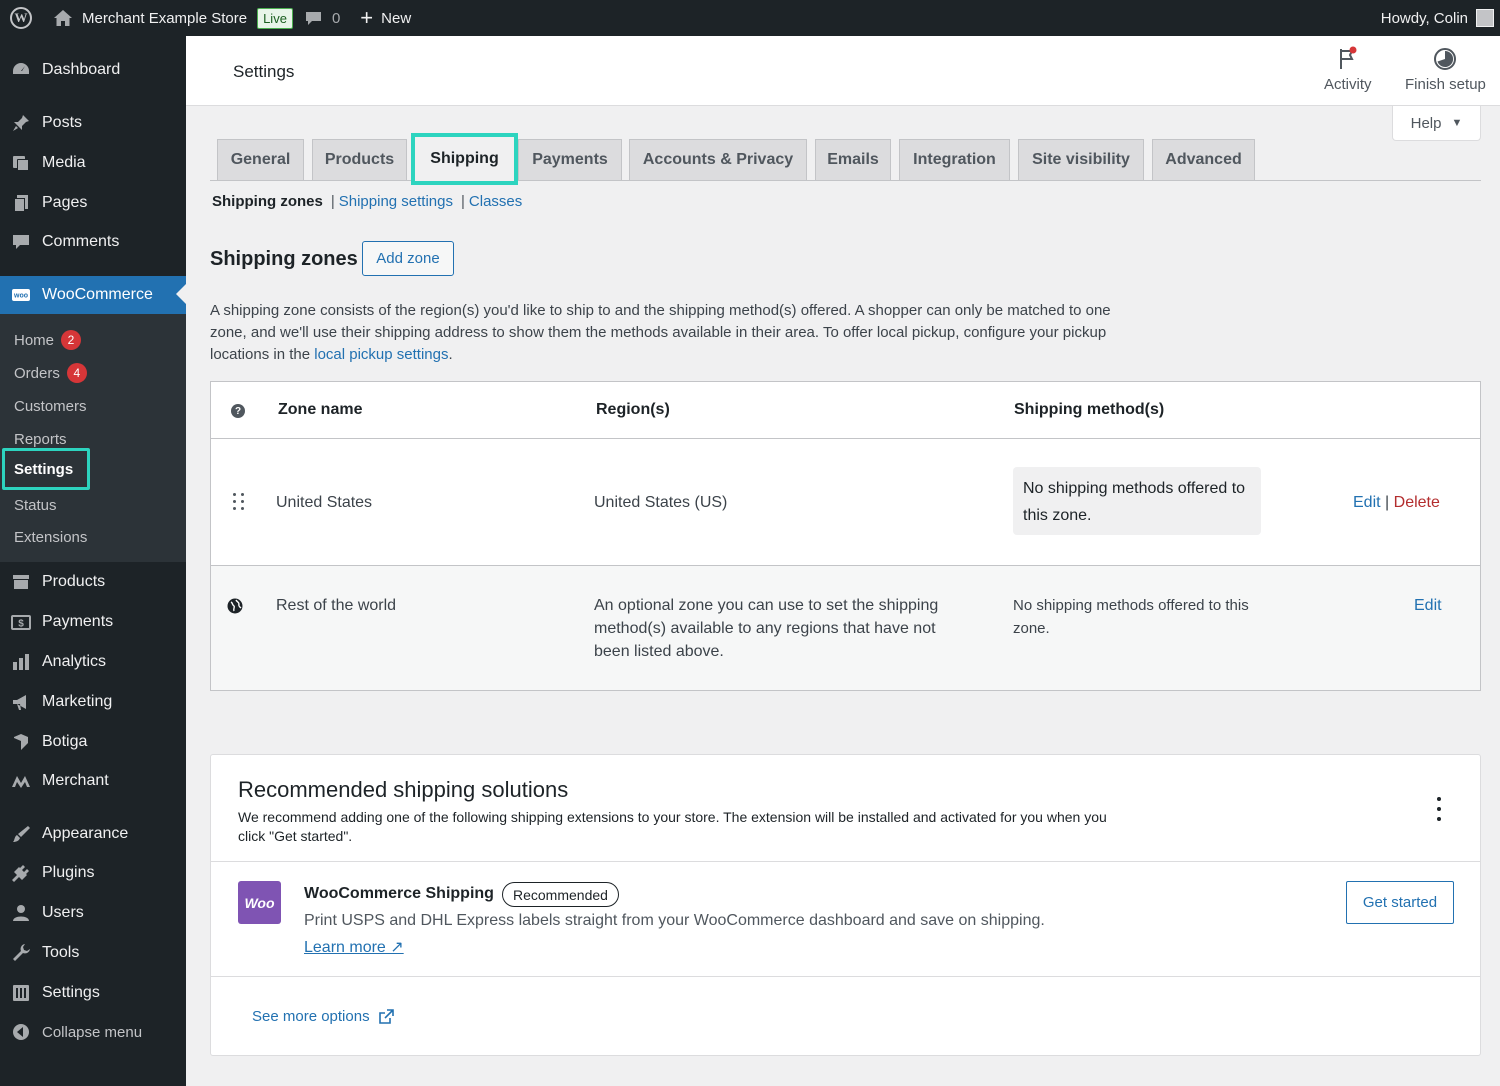 This screenshot has width=1500, height=1086. Describe the element at coordinates (238, 411) in the screenshot. I see `help-question-icon: ?` at that location.